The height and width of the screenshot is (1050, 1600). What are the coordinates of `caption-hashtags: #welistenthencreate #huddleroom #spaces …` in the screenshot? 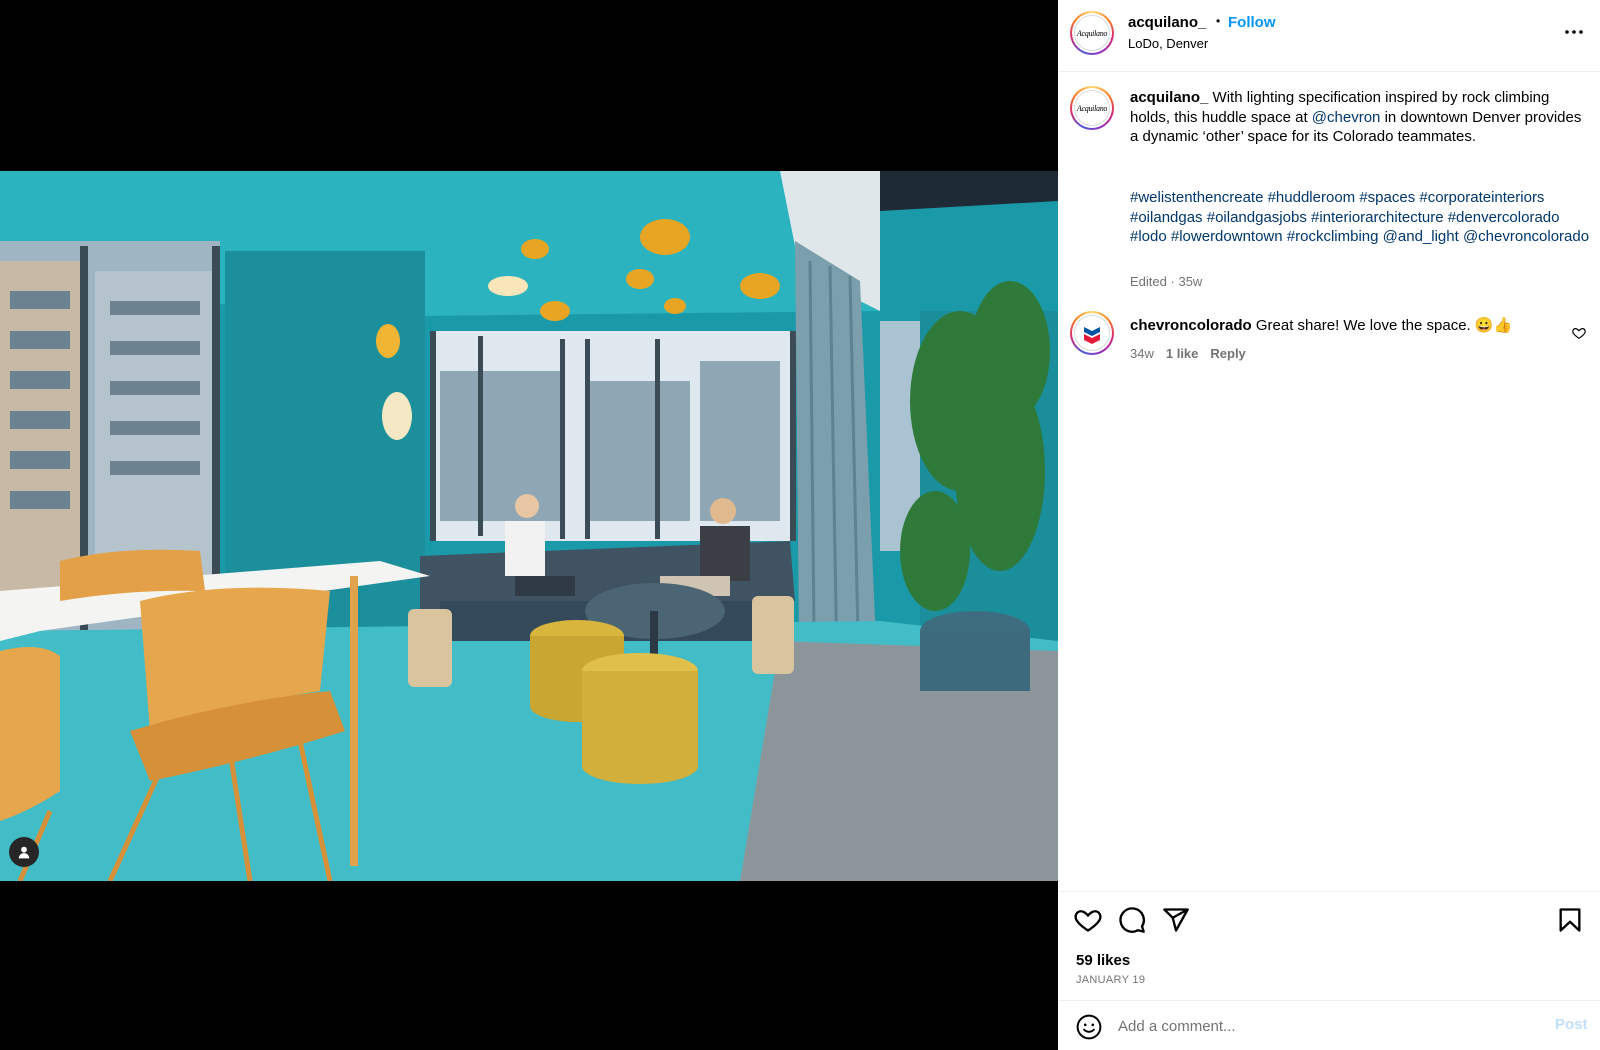 It's located at (1360, 217).